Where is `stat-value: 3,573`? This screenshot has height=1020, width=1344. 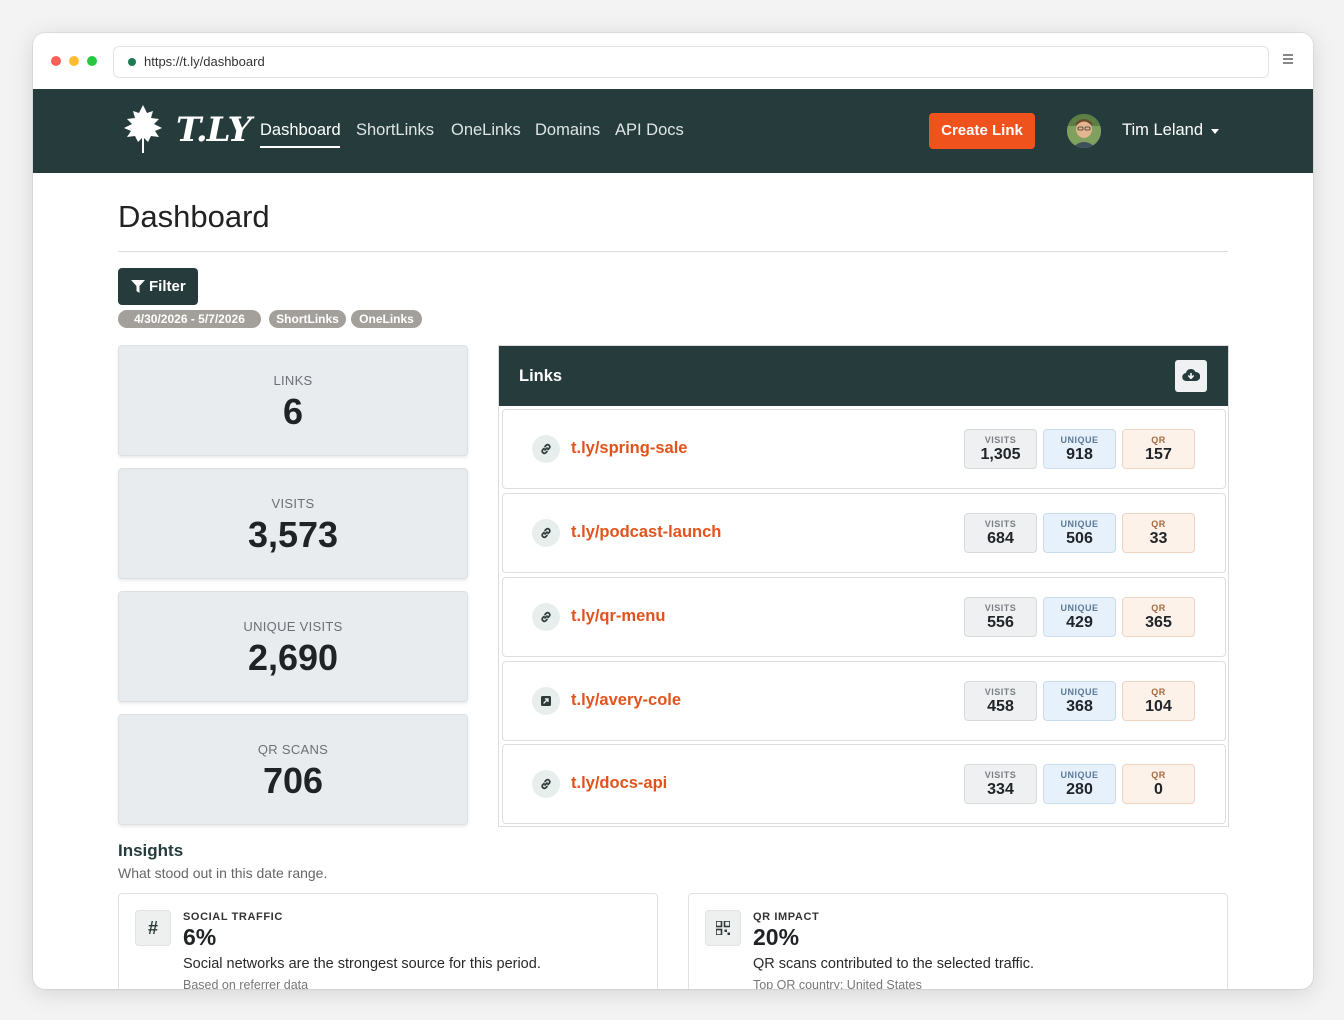
stat-value: 3,573 is located at coordinates (293, 534).